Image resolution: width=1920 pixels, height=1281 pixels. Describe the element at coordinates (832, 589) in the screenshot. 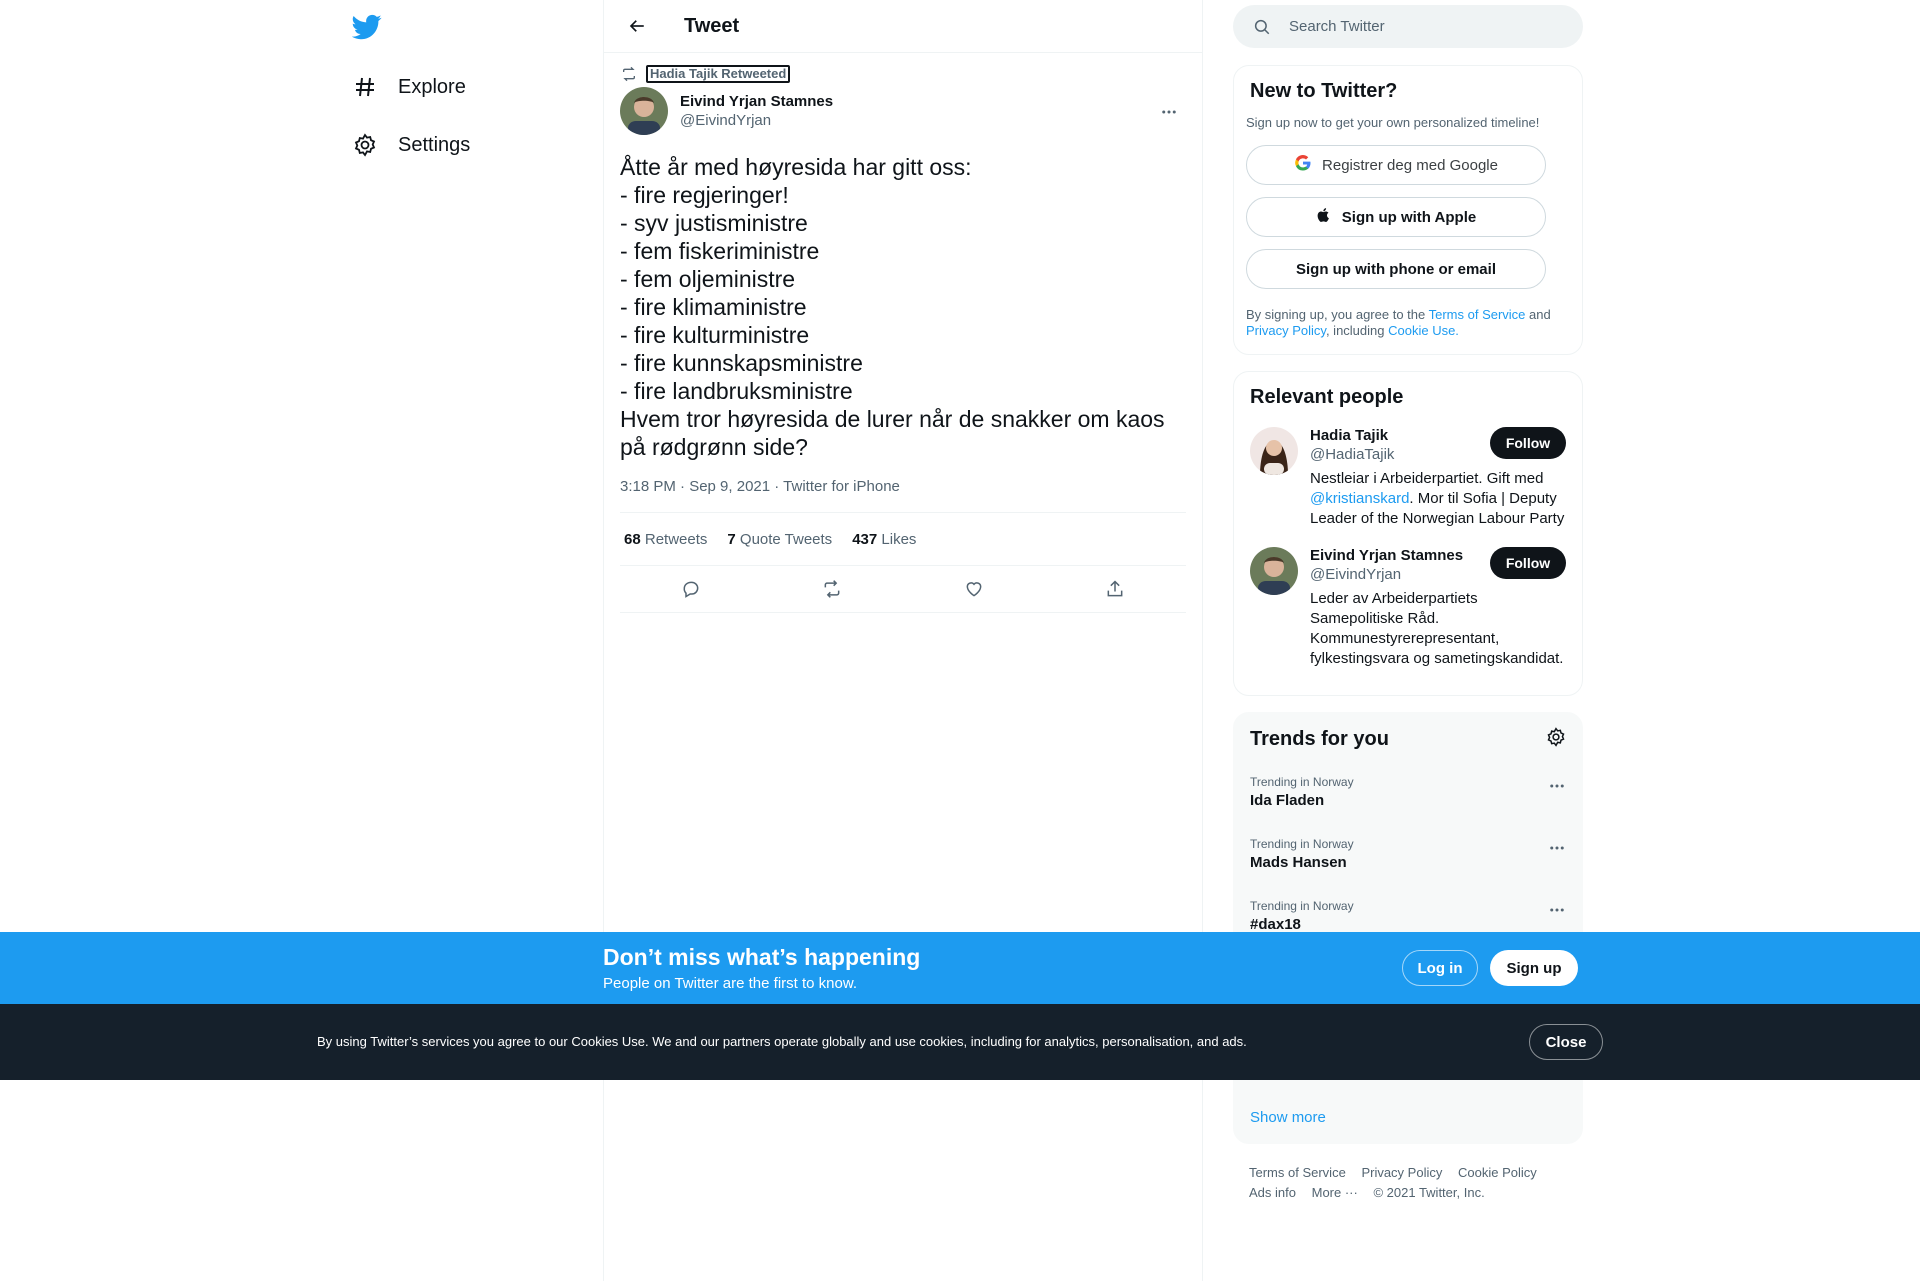

I see `retweet-action-icon` at that location.